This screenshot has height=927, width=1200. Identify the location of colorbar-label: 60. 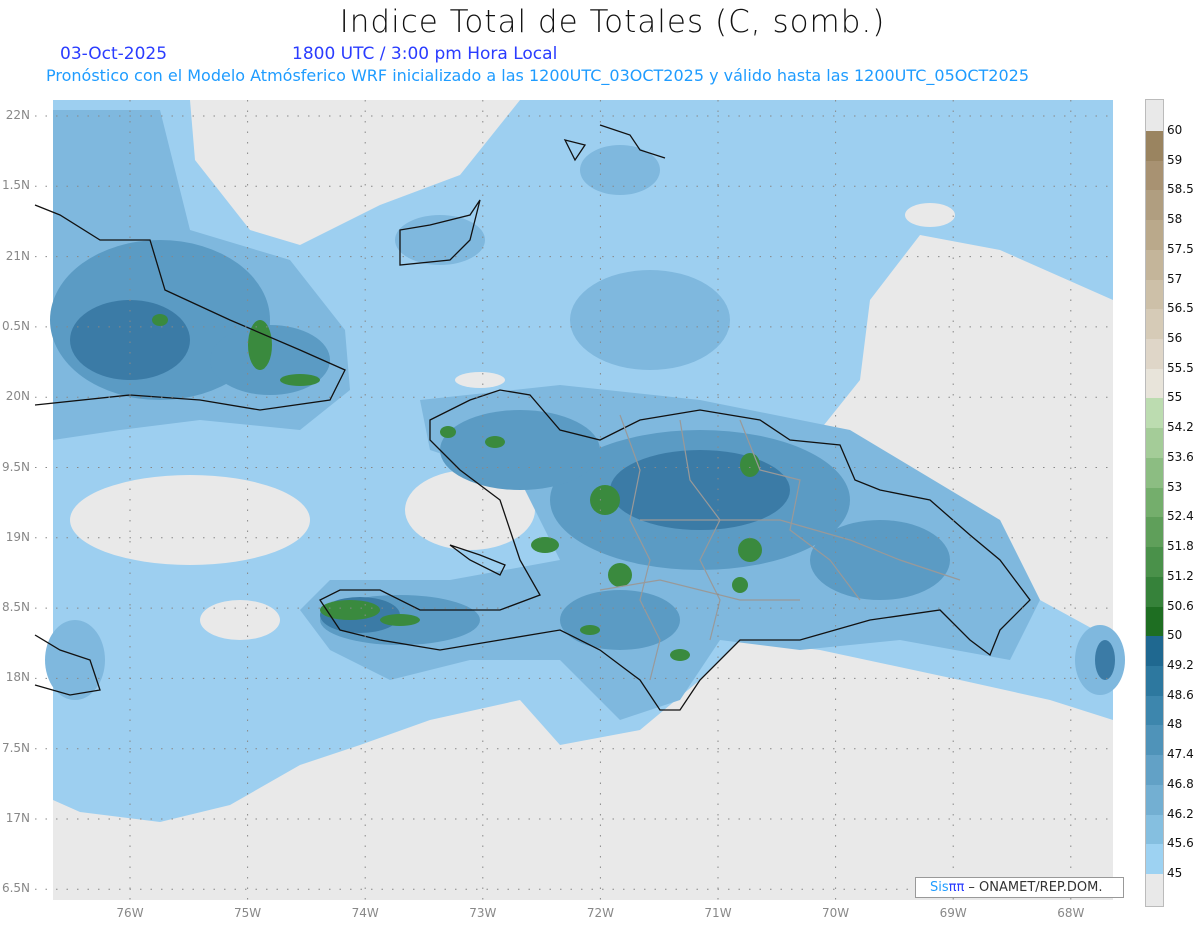
(1175, 130).